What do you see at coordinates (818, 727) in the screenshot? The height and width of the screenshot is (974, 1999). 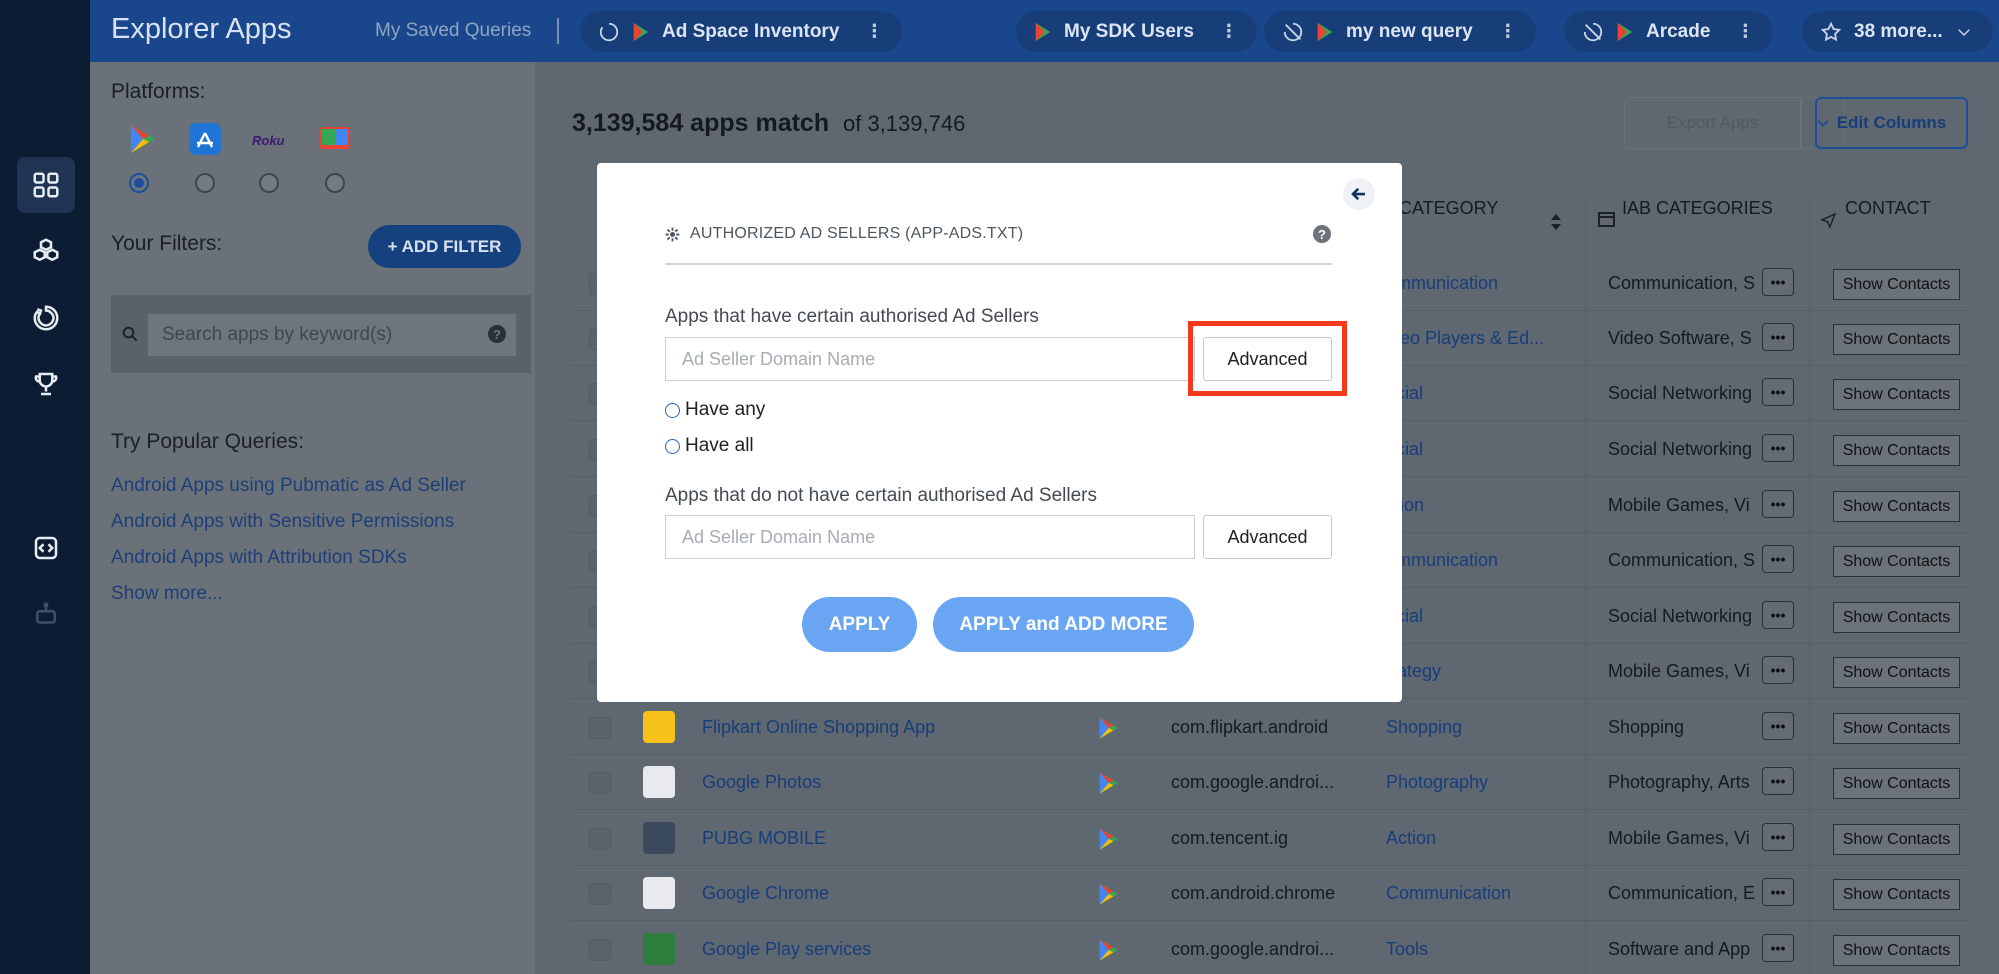 I see `app-name-link: Flipkart Online Shopping App` at bounding box center [818, 727].